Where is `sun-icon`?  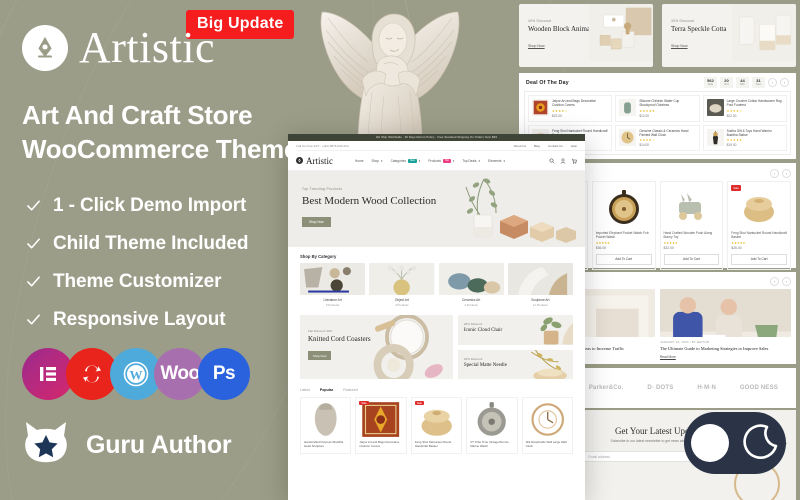
sun-icon is located at coordinates (709, 443).